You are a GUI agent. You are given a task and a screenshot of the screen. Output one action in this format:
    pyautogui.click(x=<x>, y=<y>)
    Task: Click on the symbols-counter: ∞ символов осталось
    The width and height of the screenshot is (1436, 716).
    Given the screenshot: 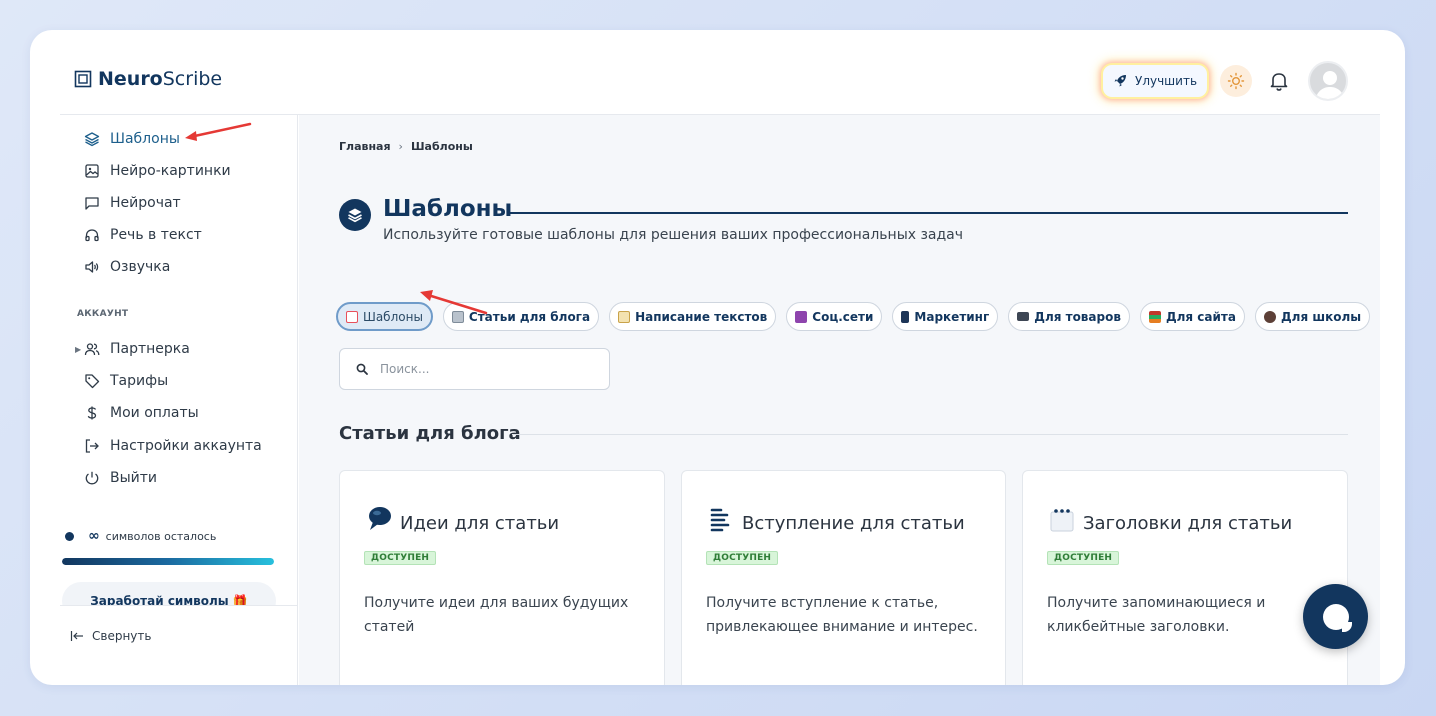 What is the action you would take?
    pyautogui.click(x=140, y=536)
    